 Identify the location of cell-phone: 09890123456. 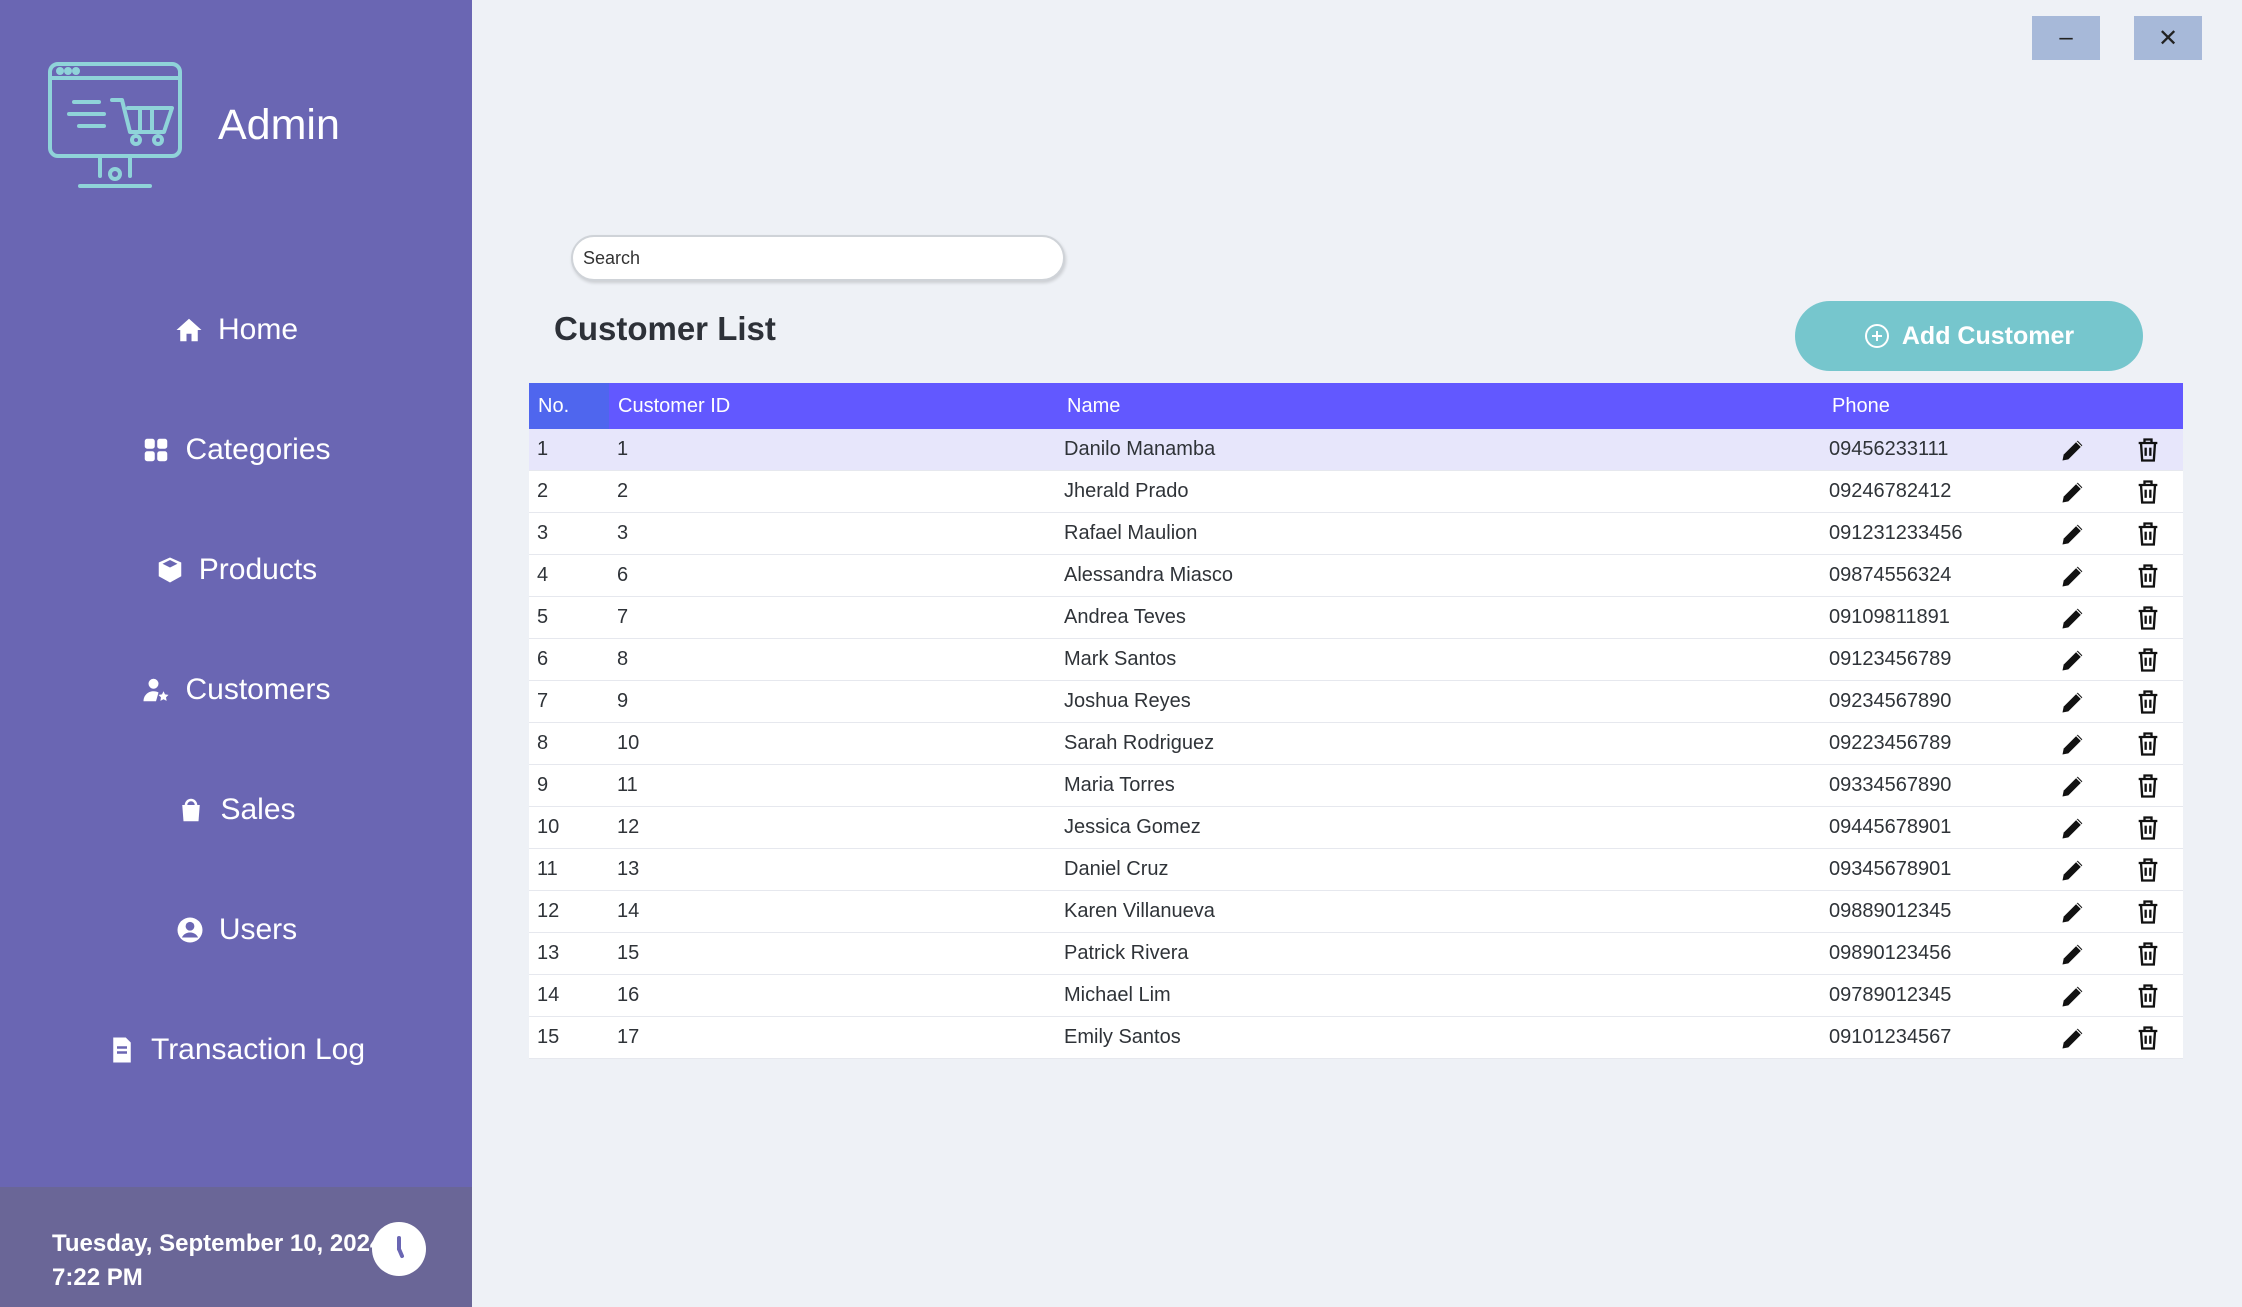
(1890, 953).